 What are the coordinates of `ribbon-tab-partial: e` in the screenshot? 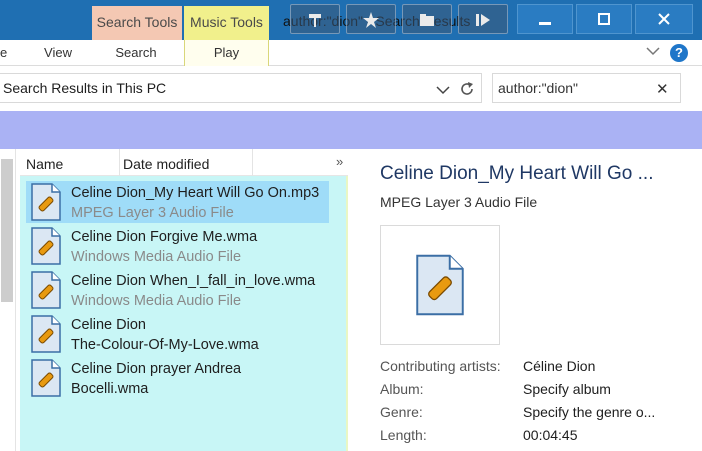 It's located at (6, 53).